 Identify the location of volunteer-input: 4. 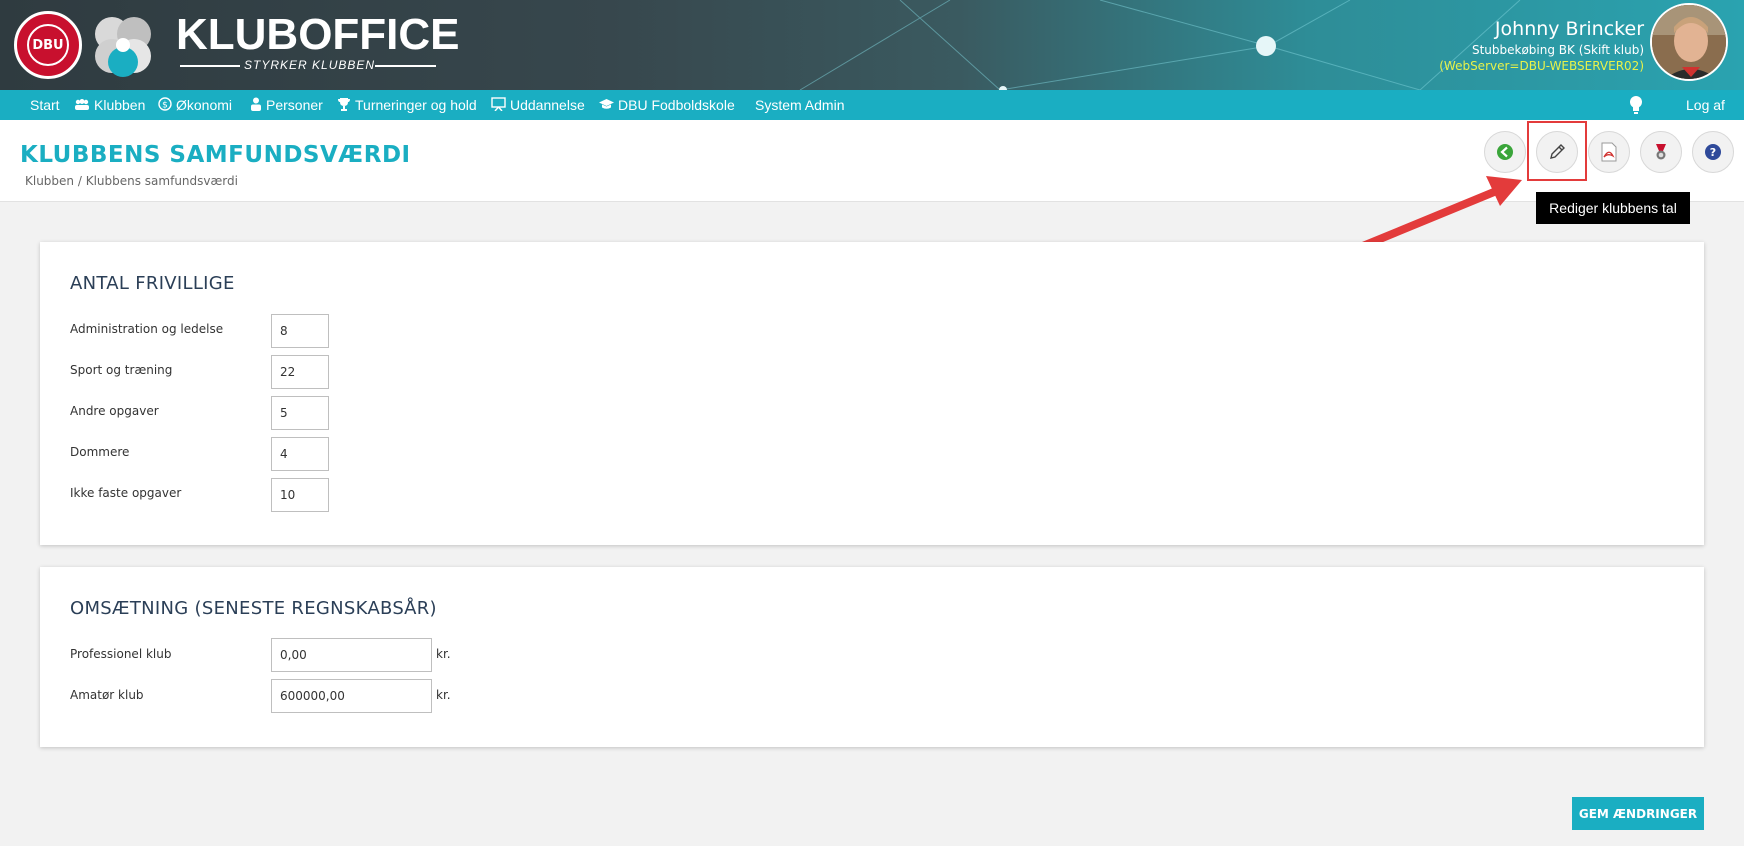
(300, 454).